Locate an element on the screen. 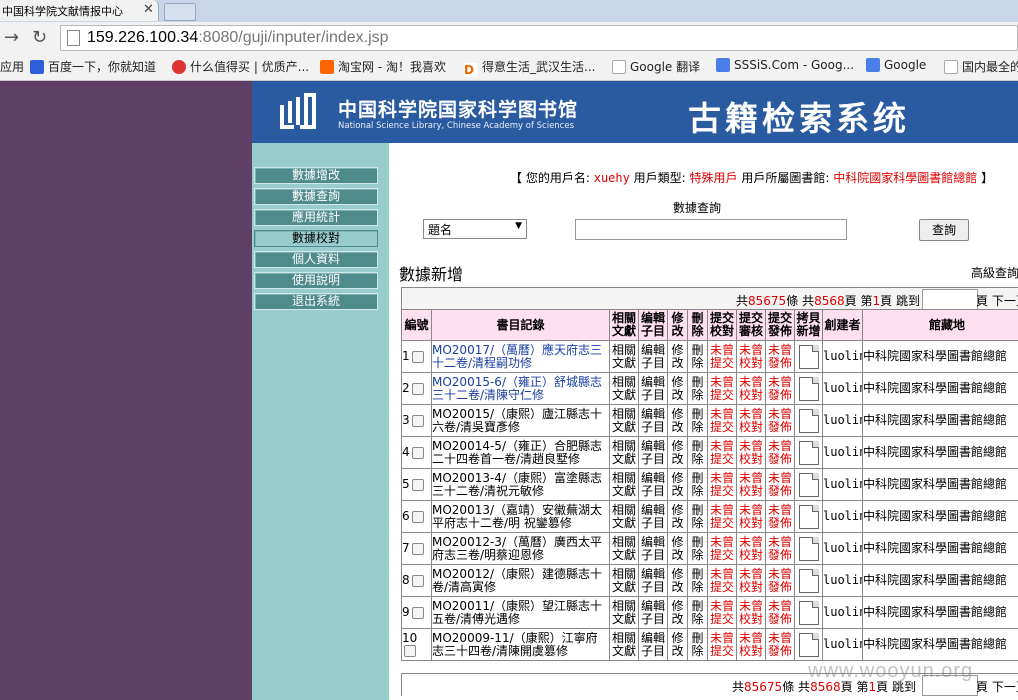  record-link: MO20015-6/（雍正）舒城縣志三十二卷/清陳守仁修 is located at coordinates (520, 388).